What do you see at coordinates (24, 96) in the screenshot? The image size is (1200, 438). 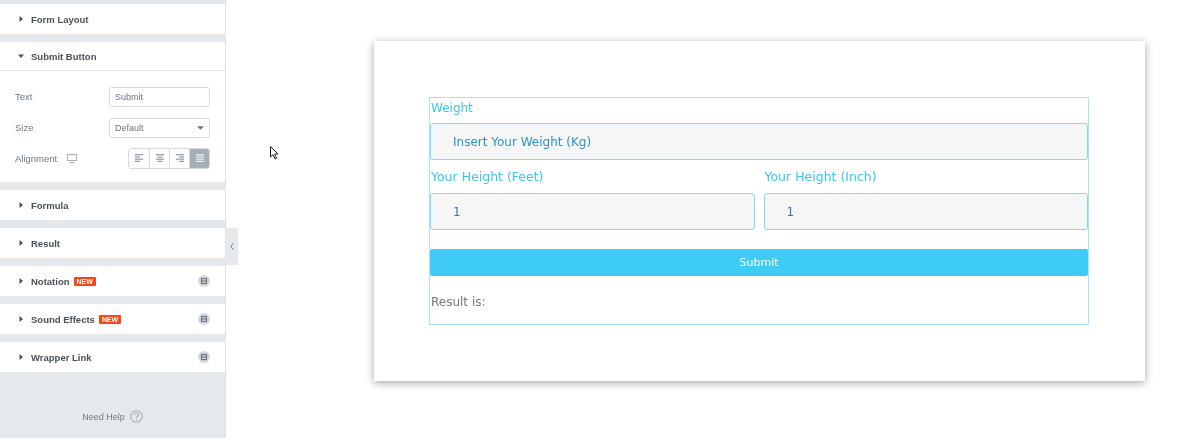 I see `control-label: Text` at bounding box center [24, 96].